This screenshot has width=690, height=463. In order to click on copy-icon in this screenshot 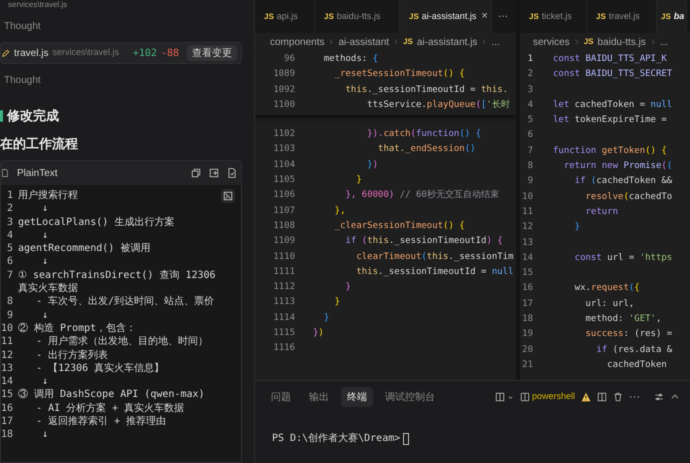, I will do `click(196, 173)`.